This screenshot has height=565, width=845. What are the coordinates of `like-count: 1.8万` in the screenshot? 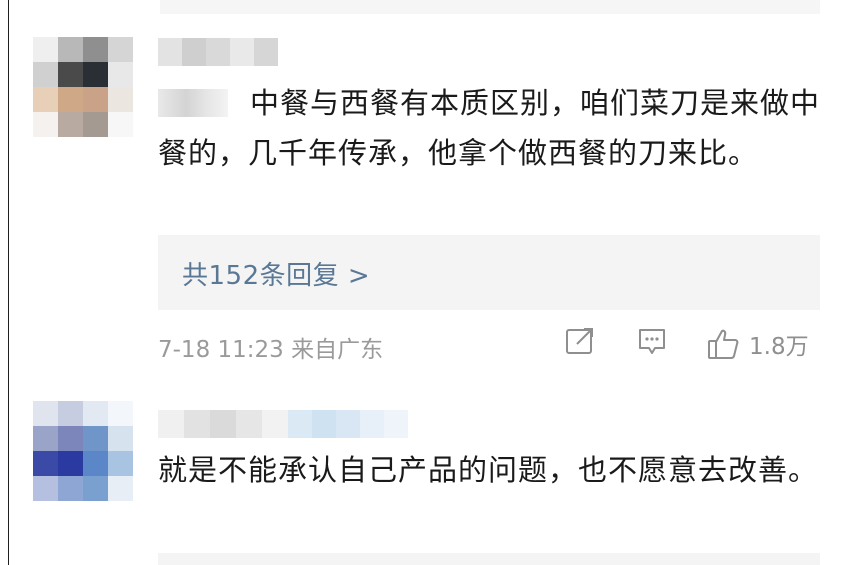 It's located at (779, 347).